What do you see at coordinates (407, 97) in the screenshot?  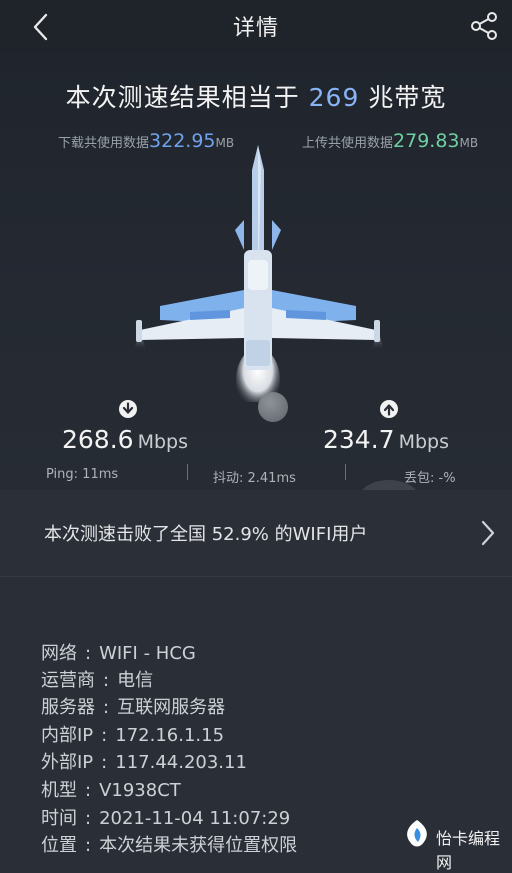 I see `headline-suffix: 兆带宽` at bounding box center [407, 97].